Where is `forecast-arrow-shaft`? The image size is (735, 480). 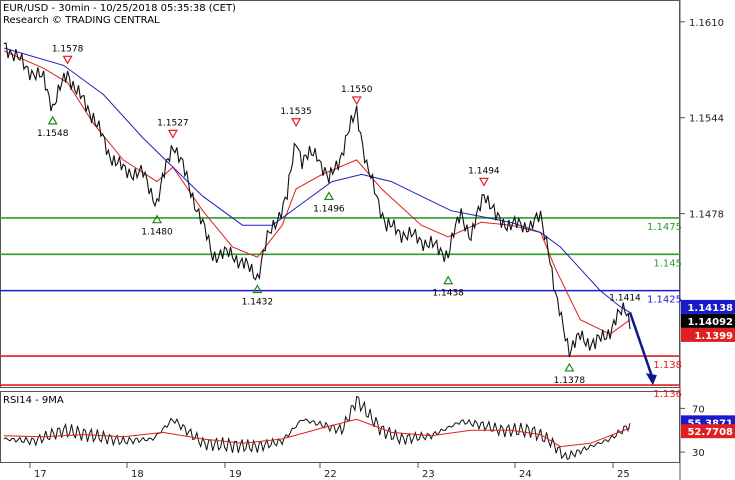
forecast-arrow-shaft is located at coordinates (641, 344).